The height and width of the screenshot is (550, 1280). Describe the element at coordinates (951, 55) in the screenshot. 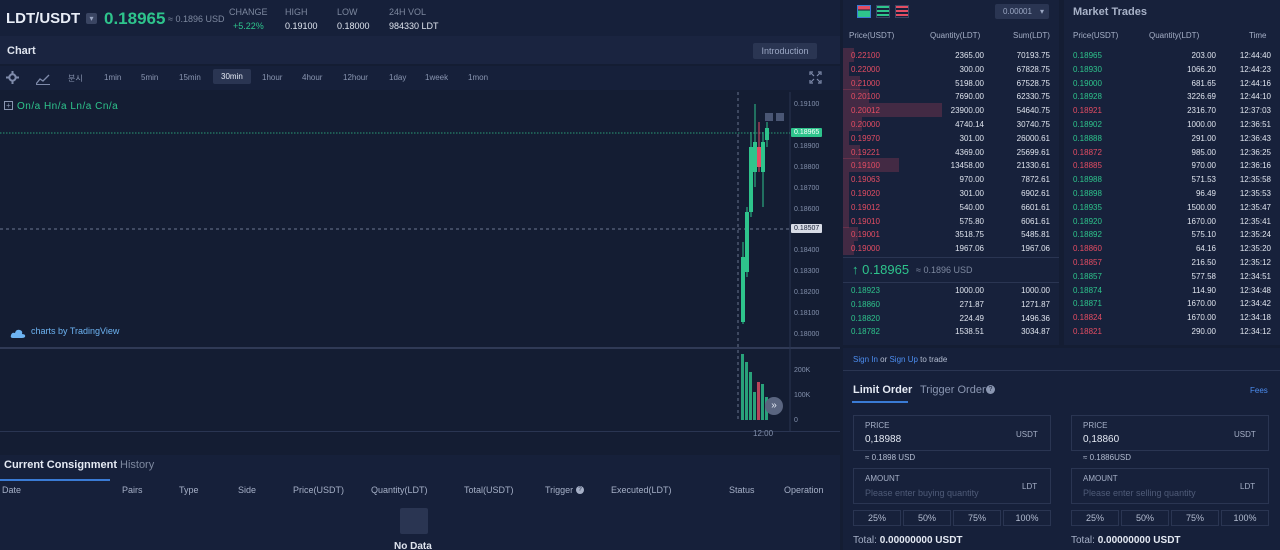

I see `ask-row: 0.22100 2365.00 70193.75` at that location.